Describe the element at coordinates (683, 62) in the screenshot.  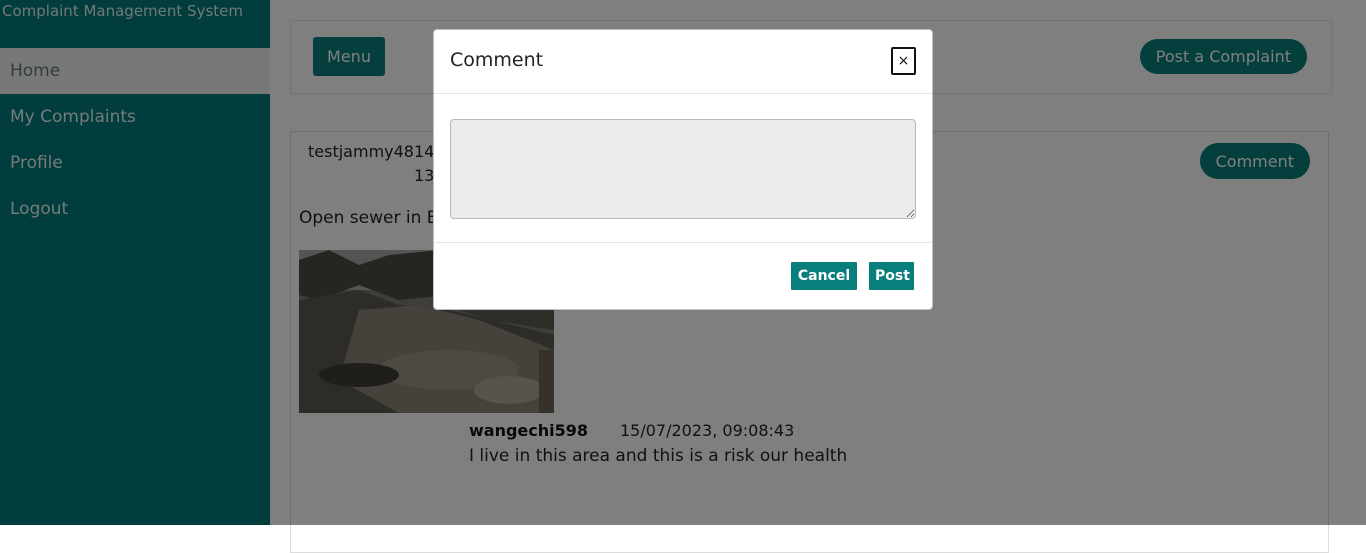
I see `modal-header: Comment ×` at that location.